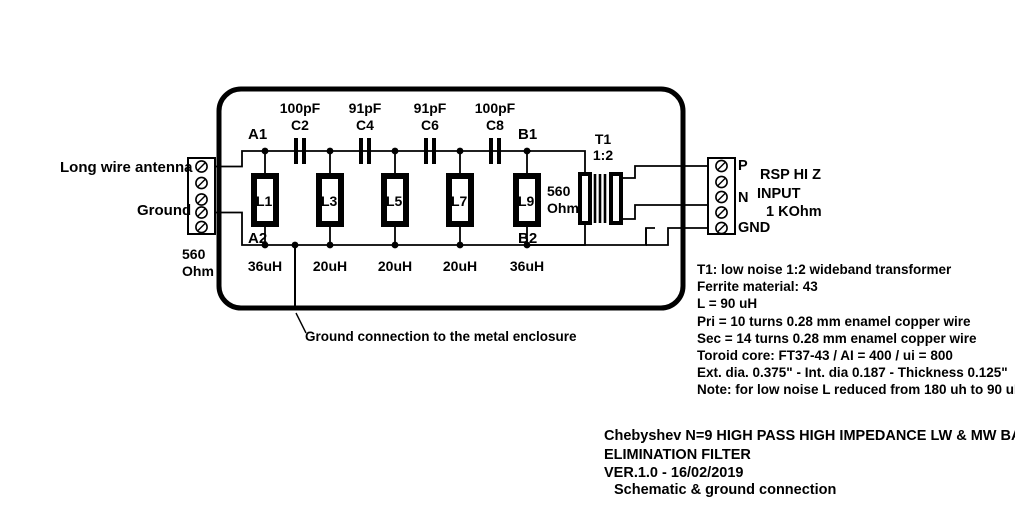  Describe the element at coordinates (460, 266) in the screenshot. I see `inductor-l7-value: 20uH` at that location.